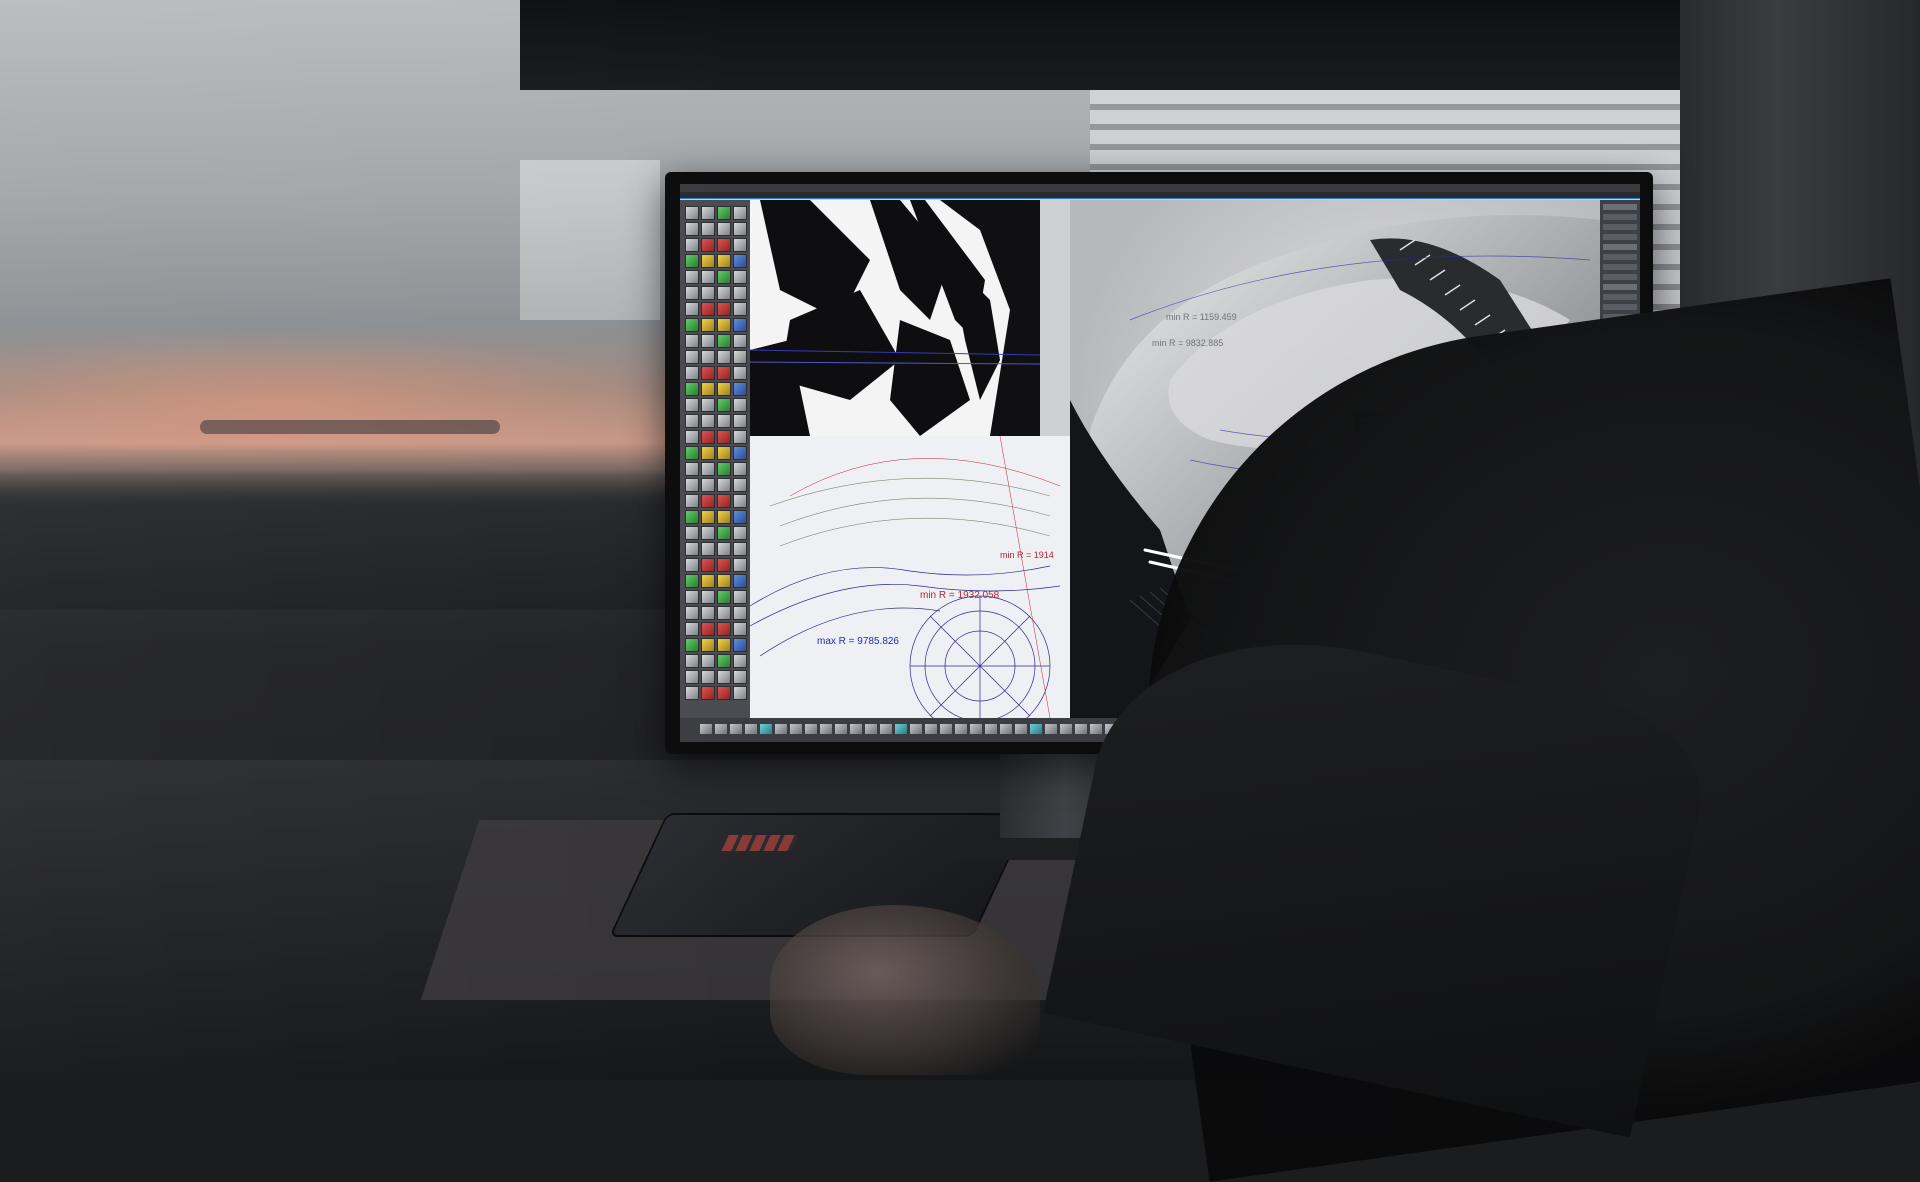 Image resolution: width=1920 pixels, height=1182 pixels. What do you see at coordinates (1027, 555) in the screenshot?
I see `min-radius-label-b: min R = 1914` at bounding box center [1027, 555].